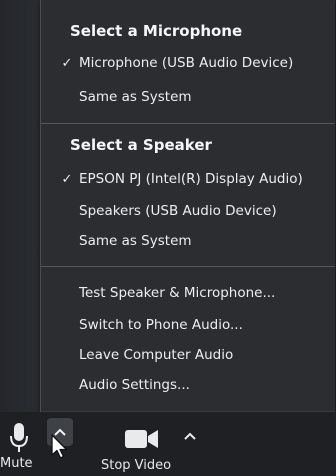  Describe the element at coordinates (141, 145) in the screenshot. I see `select-speaker-heading: Select a Speaker` at that location.